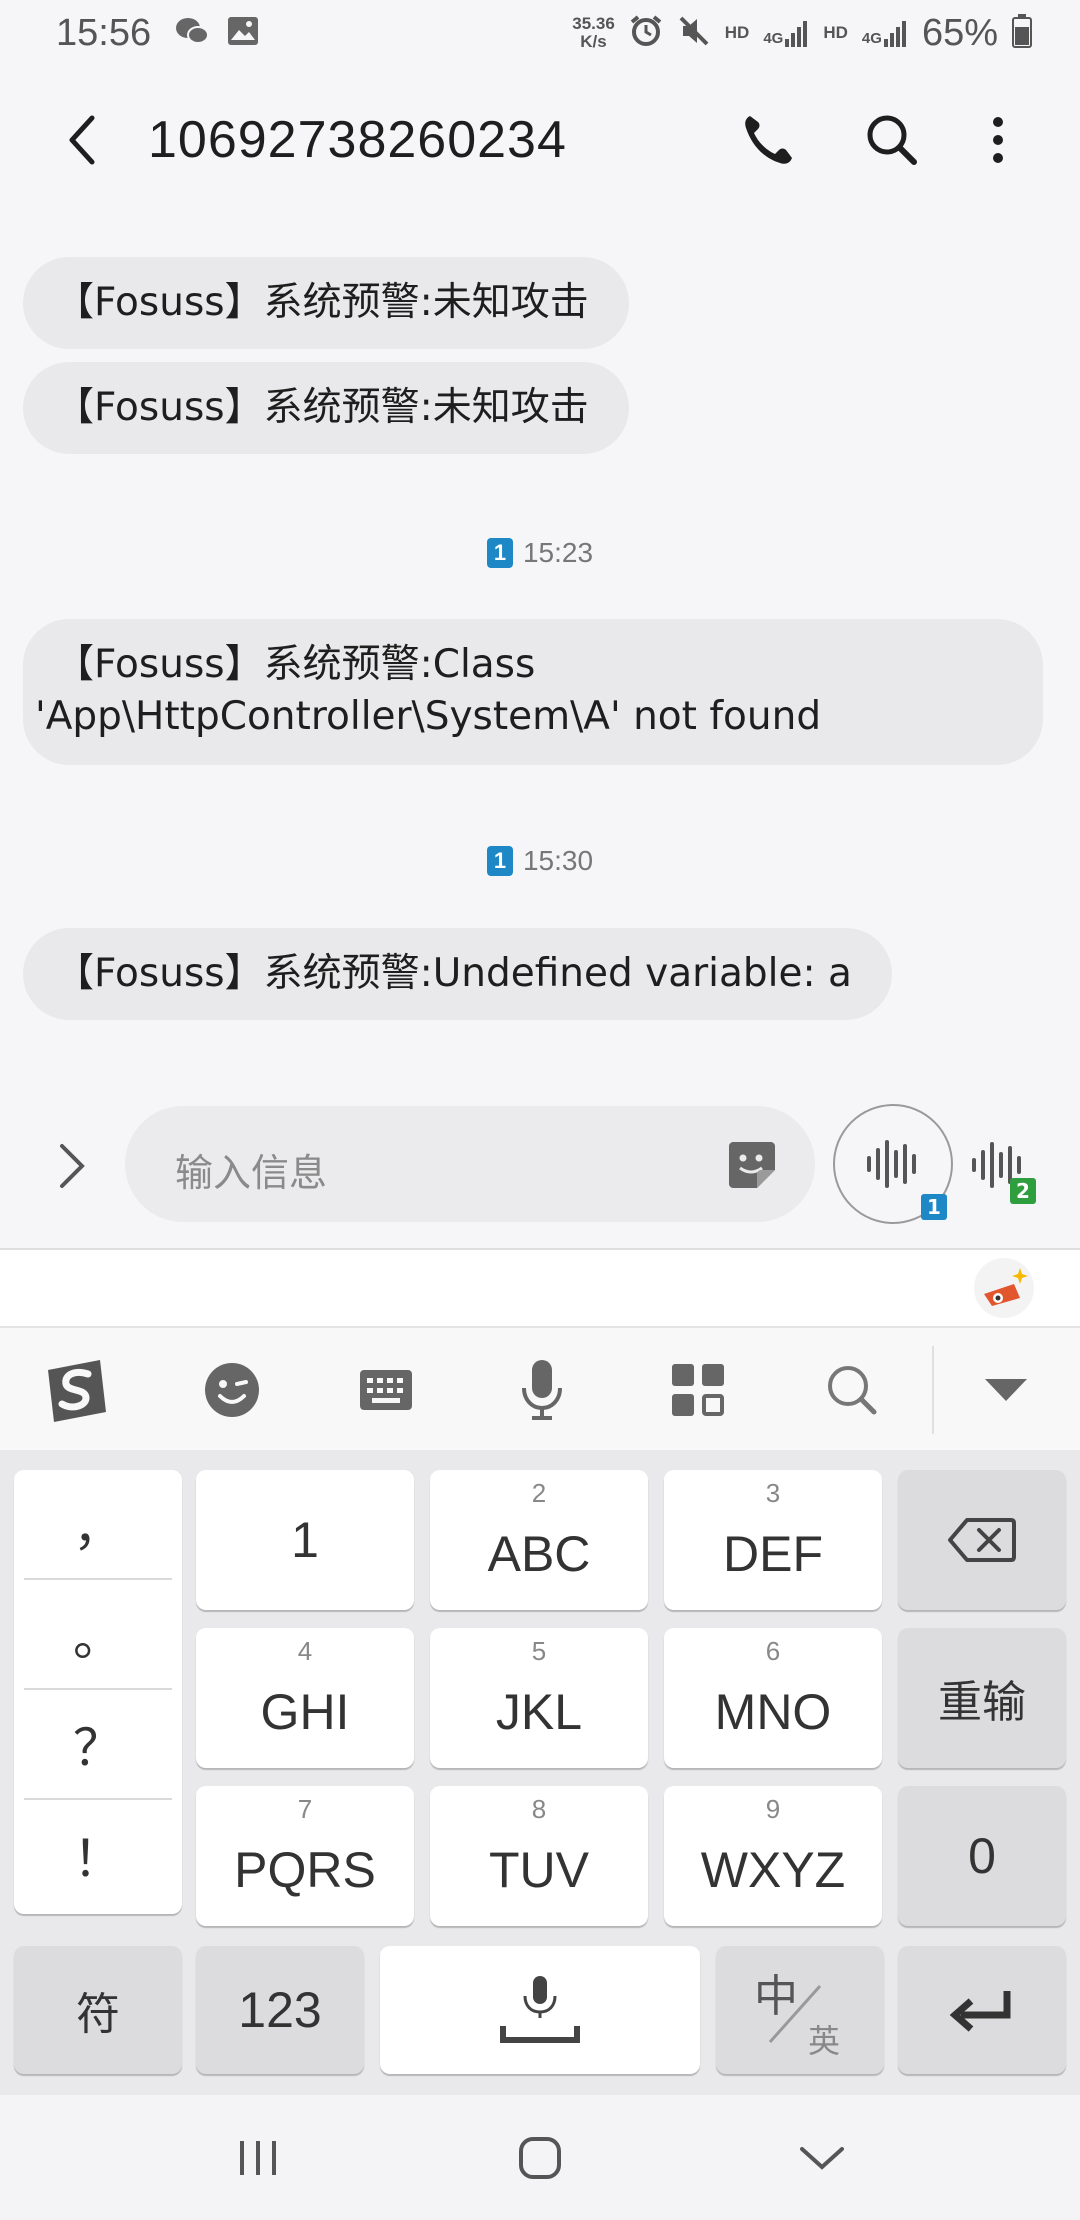 This screenshot has width=1080, height=2220. I want to click on alarm-icon, so click(646, 33).